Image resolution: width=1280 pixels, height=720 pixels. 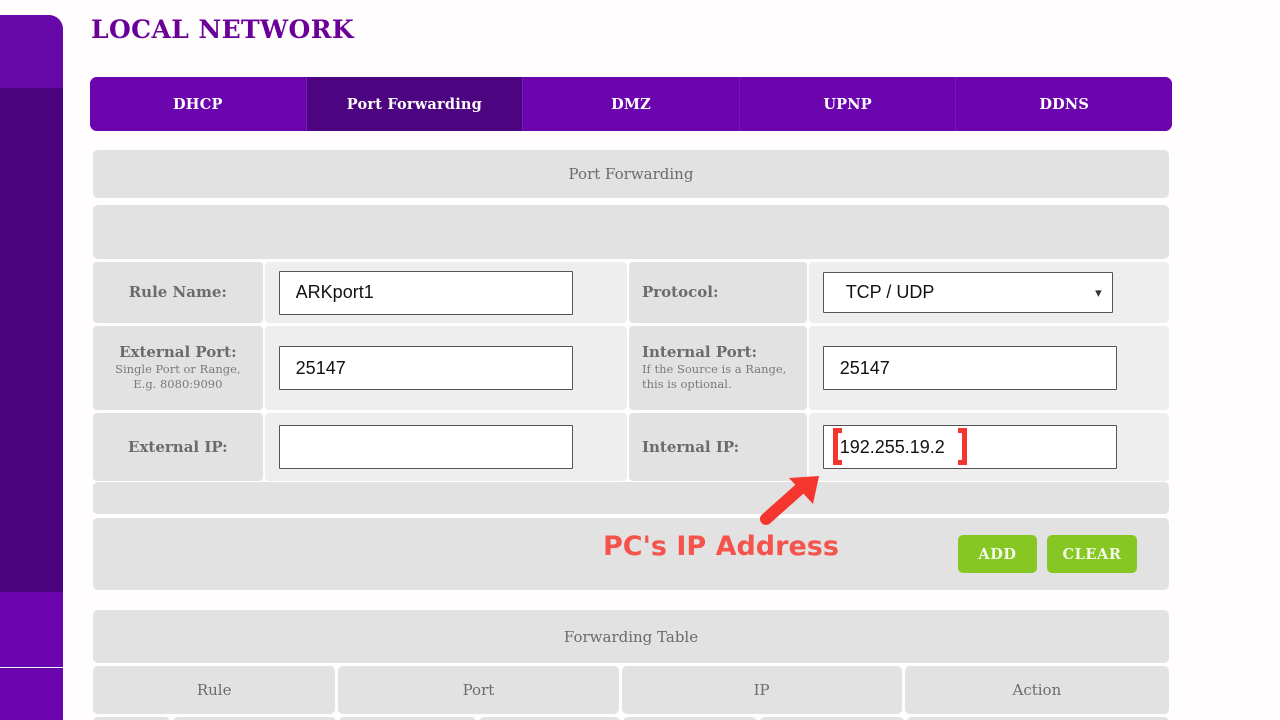 I want to click on column-label: Rule, so click(x=214, y=690).